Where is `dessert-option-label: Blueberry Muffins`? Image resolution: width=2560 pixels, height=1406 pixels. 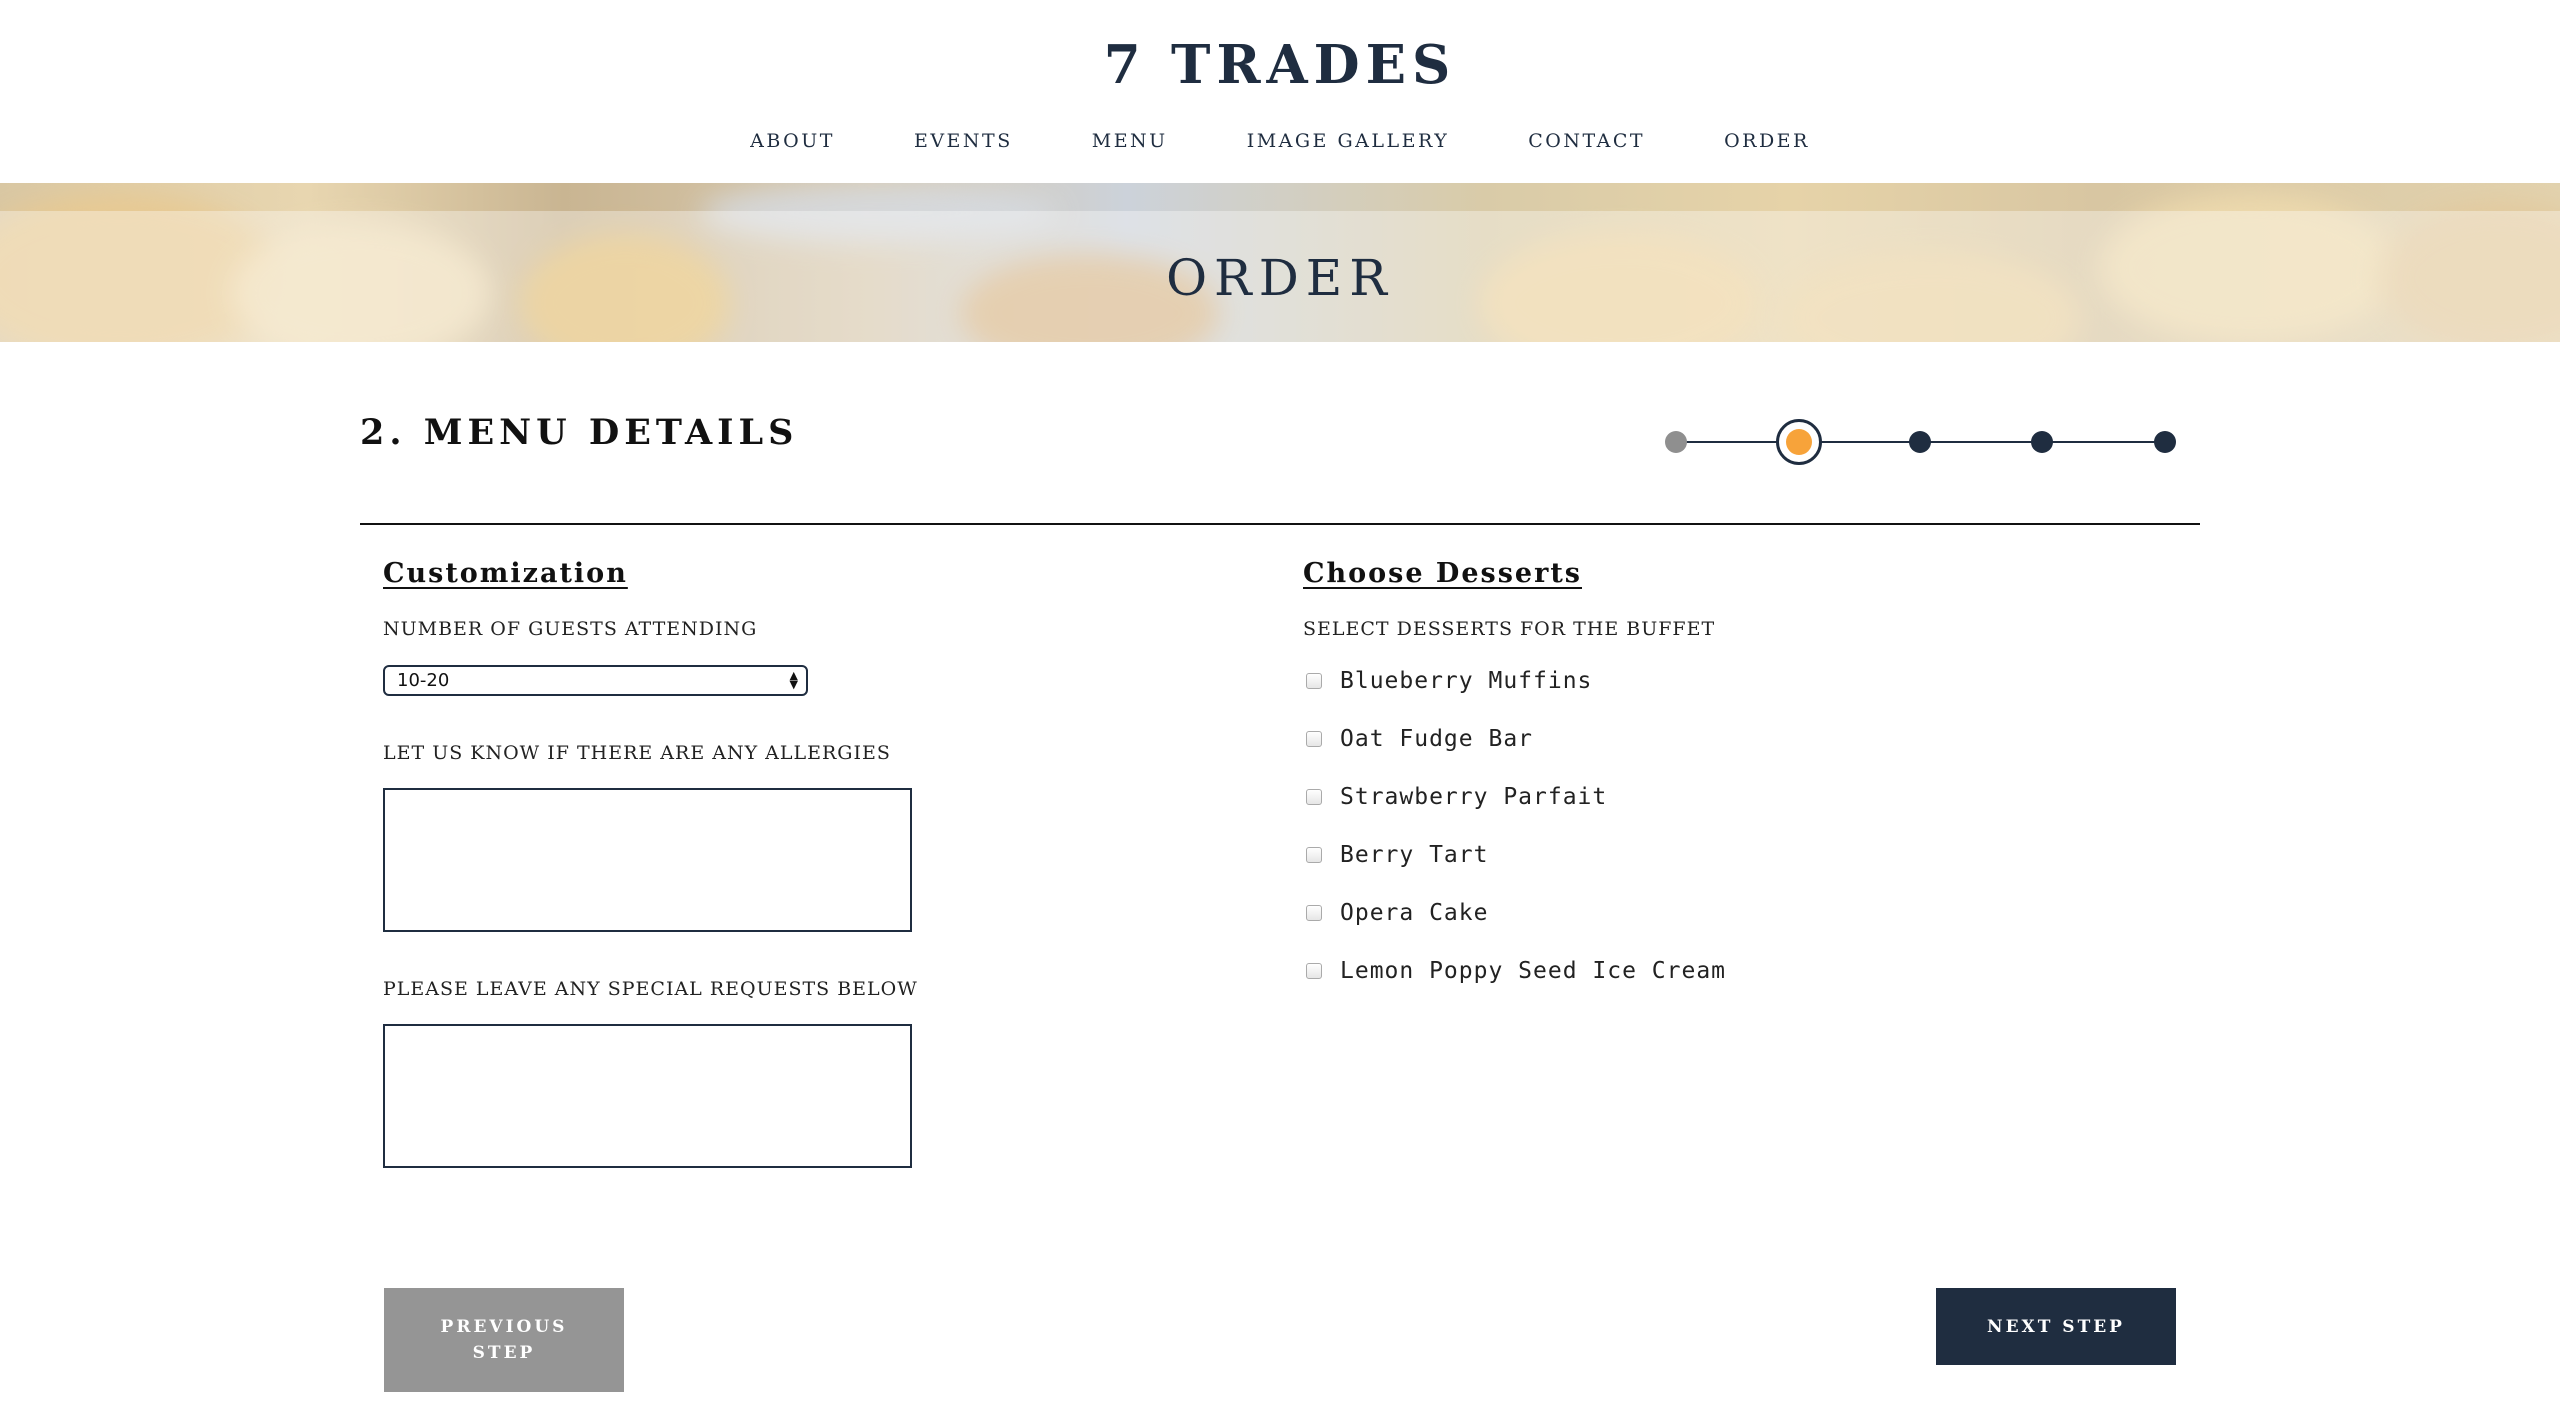 dessert-option-label: Blueberry Muffins is located at coordinates (1466, 681).